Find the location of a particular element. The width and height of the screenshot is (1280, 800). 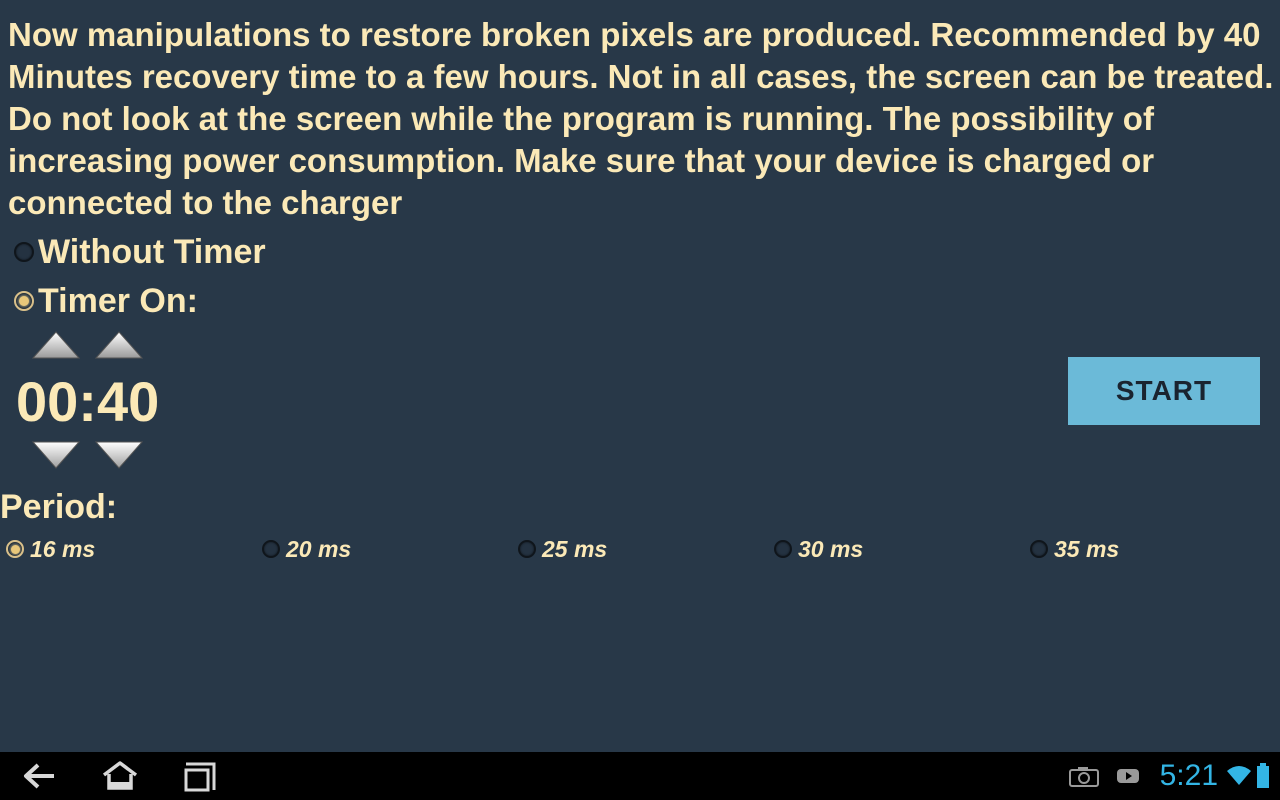

period-option-label: 16 ms is located at coordinates (63, 548).